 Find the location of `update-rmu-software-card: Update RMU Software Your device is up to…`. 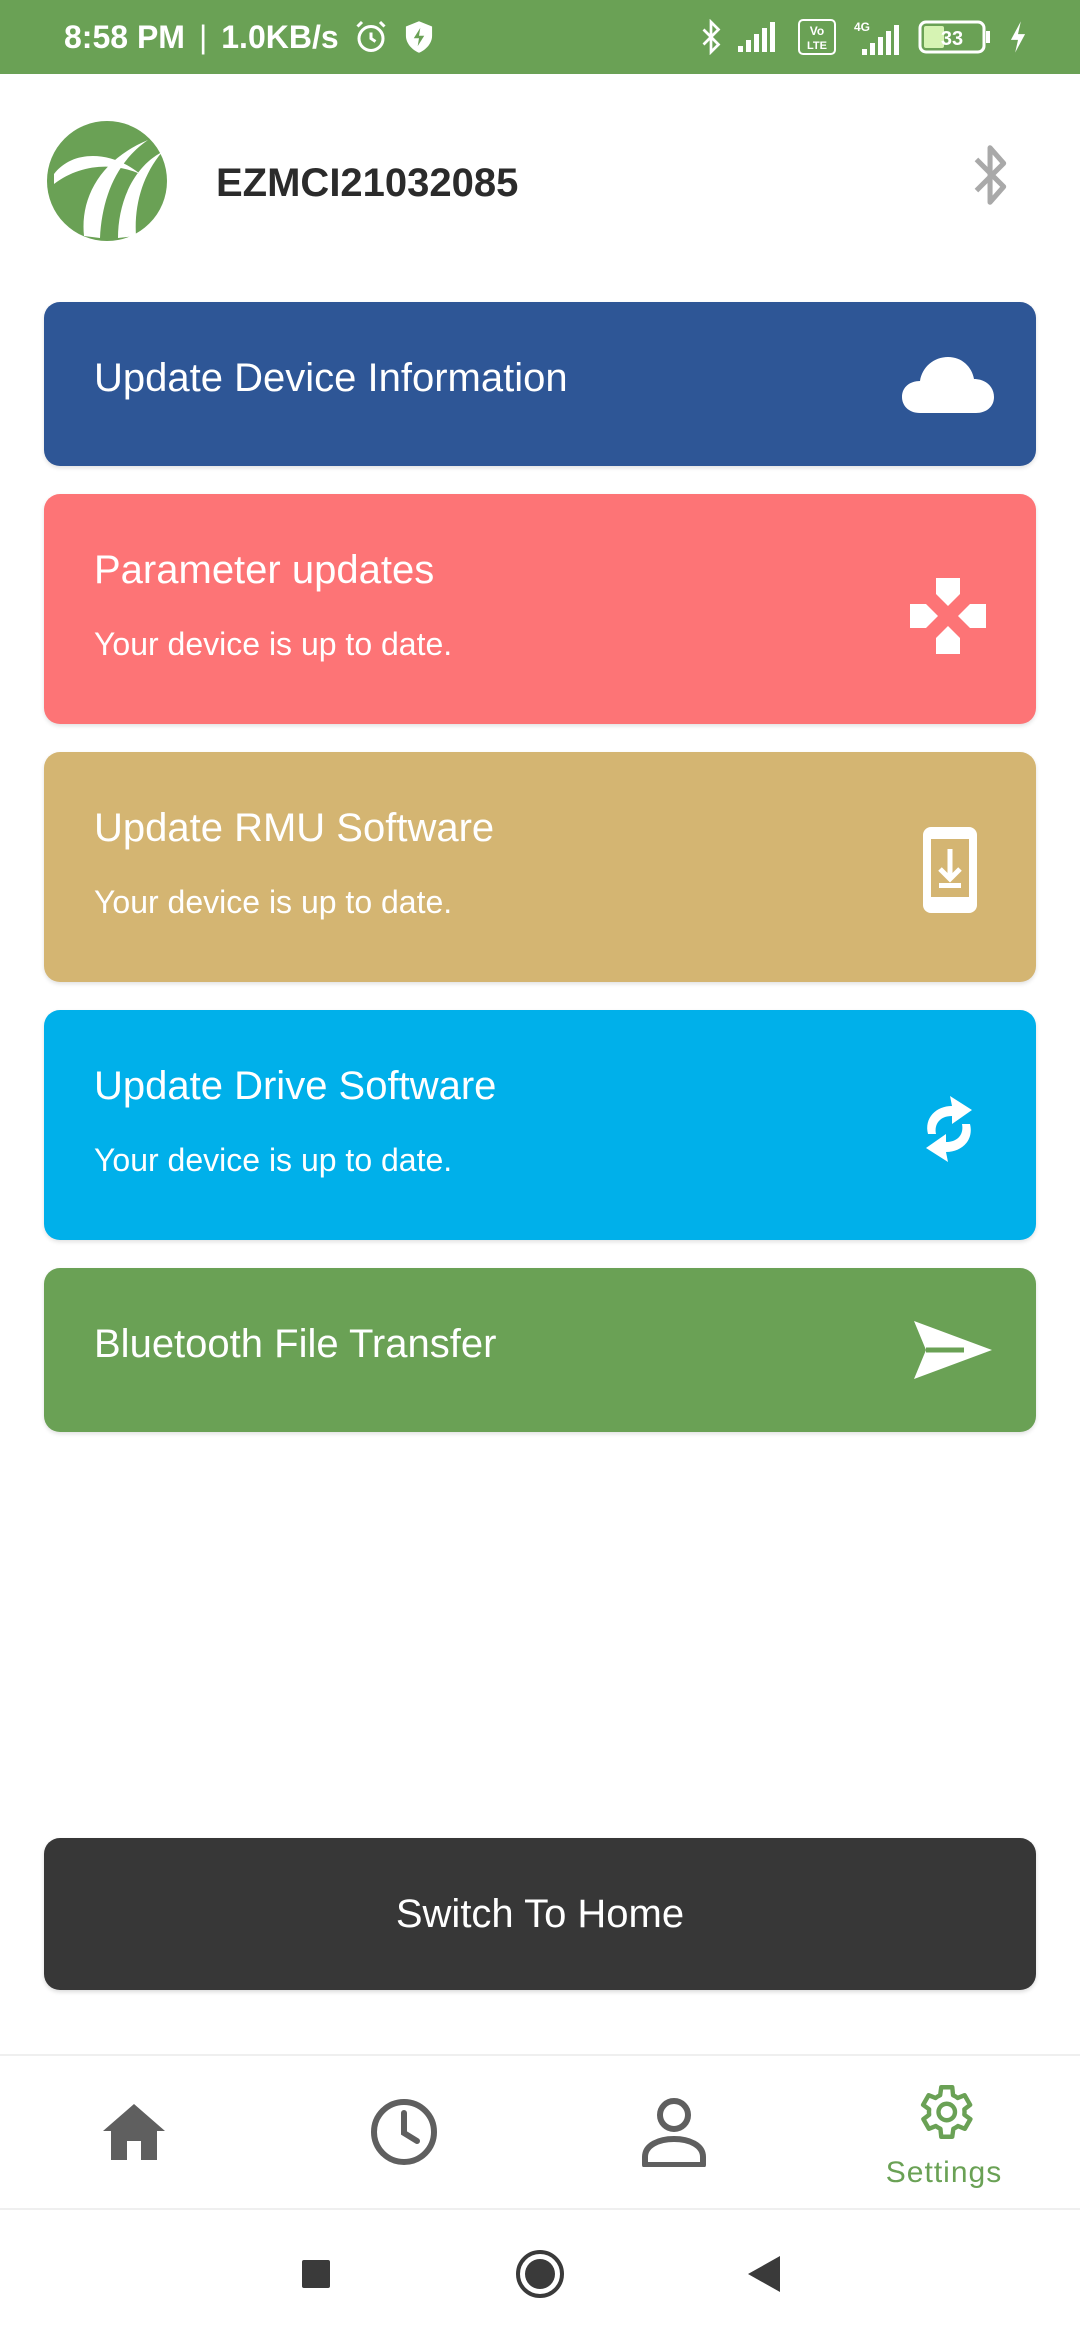

update-rmu-software-card: Update RMU Software Your device is up to… is located at coordinates (540, 867).